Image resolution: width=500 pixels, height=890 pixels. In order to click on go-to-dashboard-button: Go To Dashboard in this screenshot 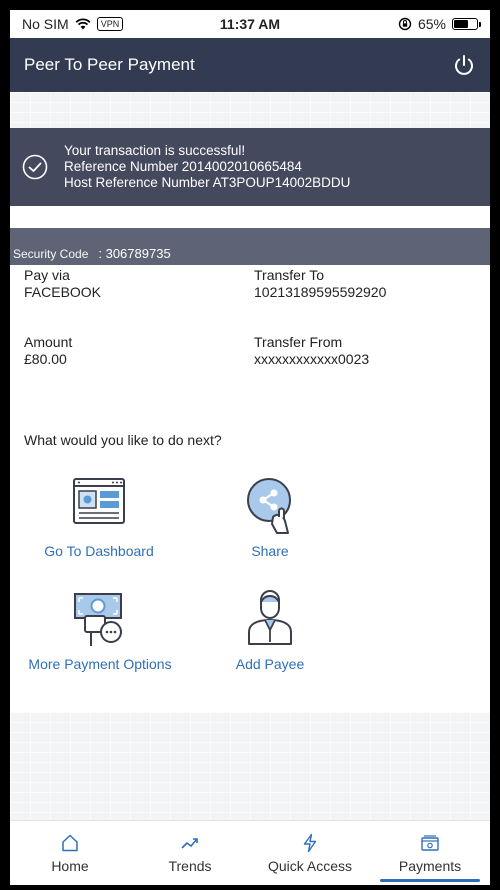, I will do `click(99, 516)`.